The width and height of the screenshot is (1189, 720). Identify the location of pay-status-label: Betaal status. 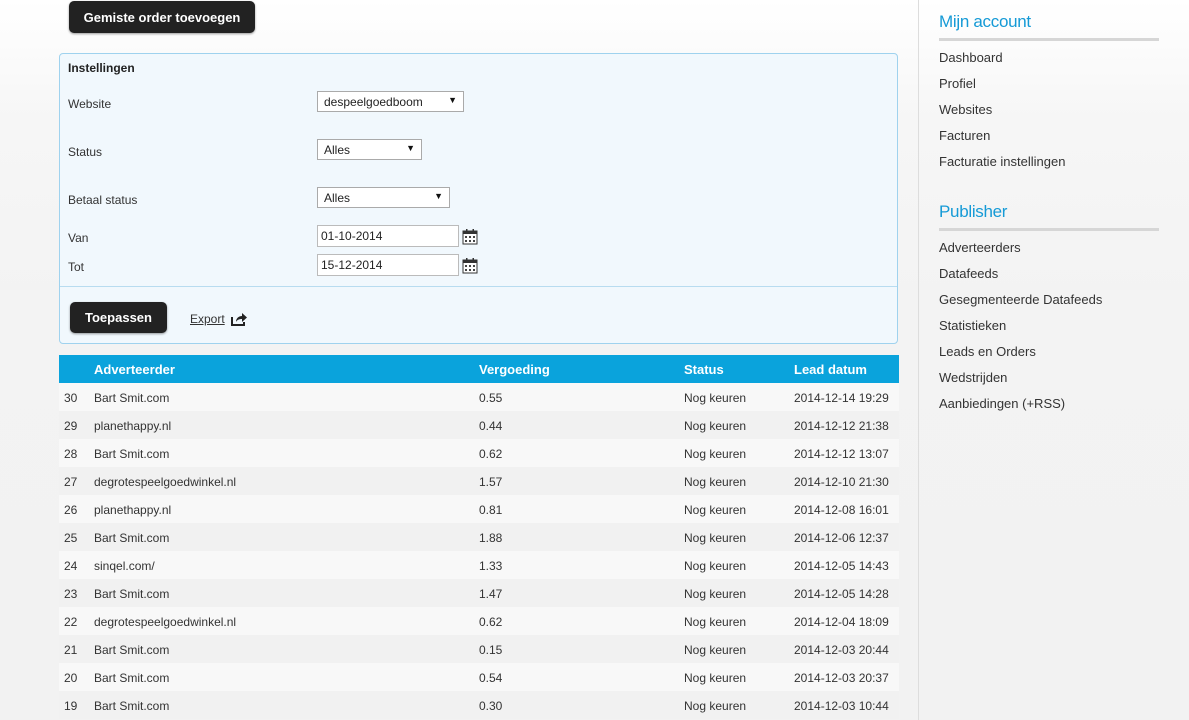
(103, 200).